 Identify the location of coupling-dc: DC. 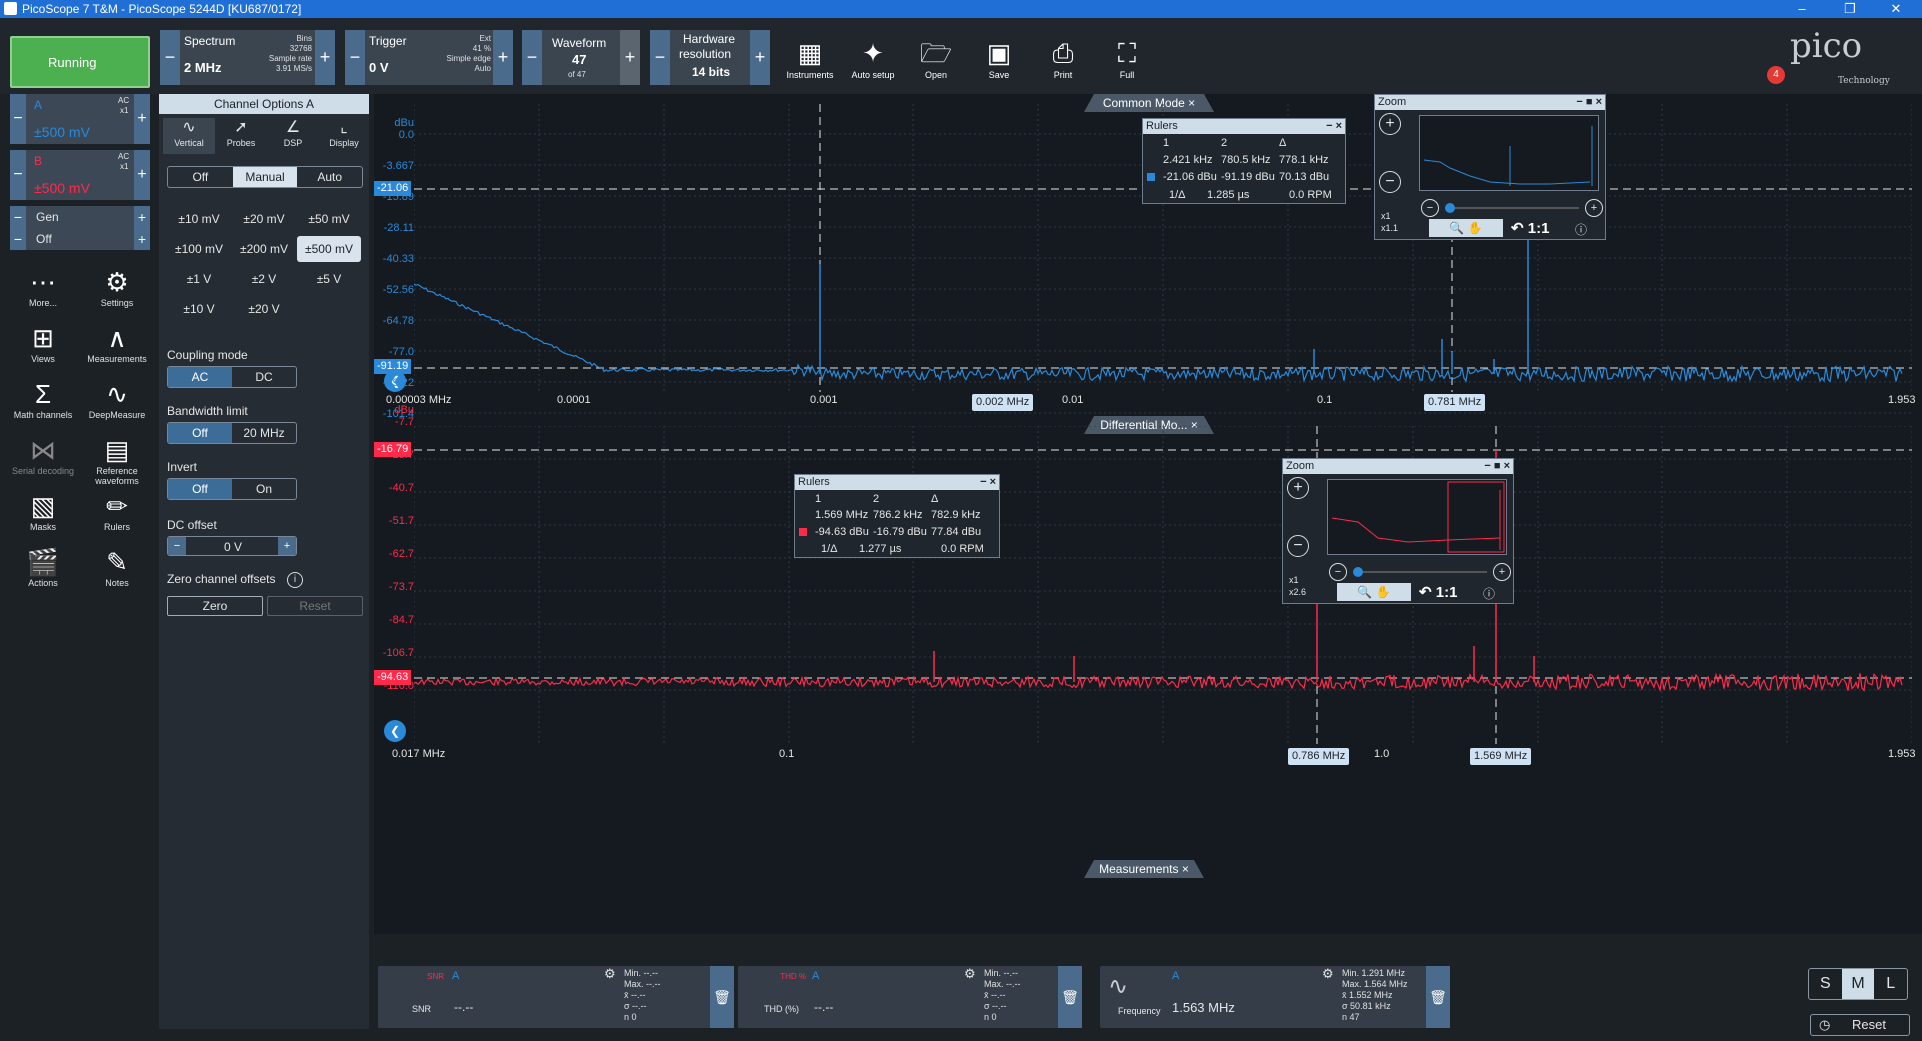
(264, 377).